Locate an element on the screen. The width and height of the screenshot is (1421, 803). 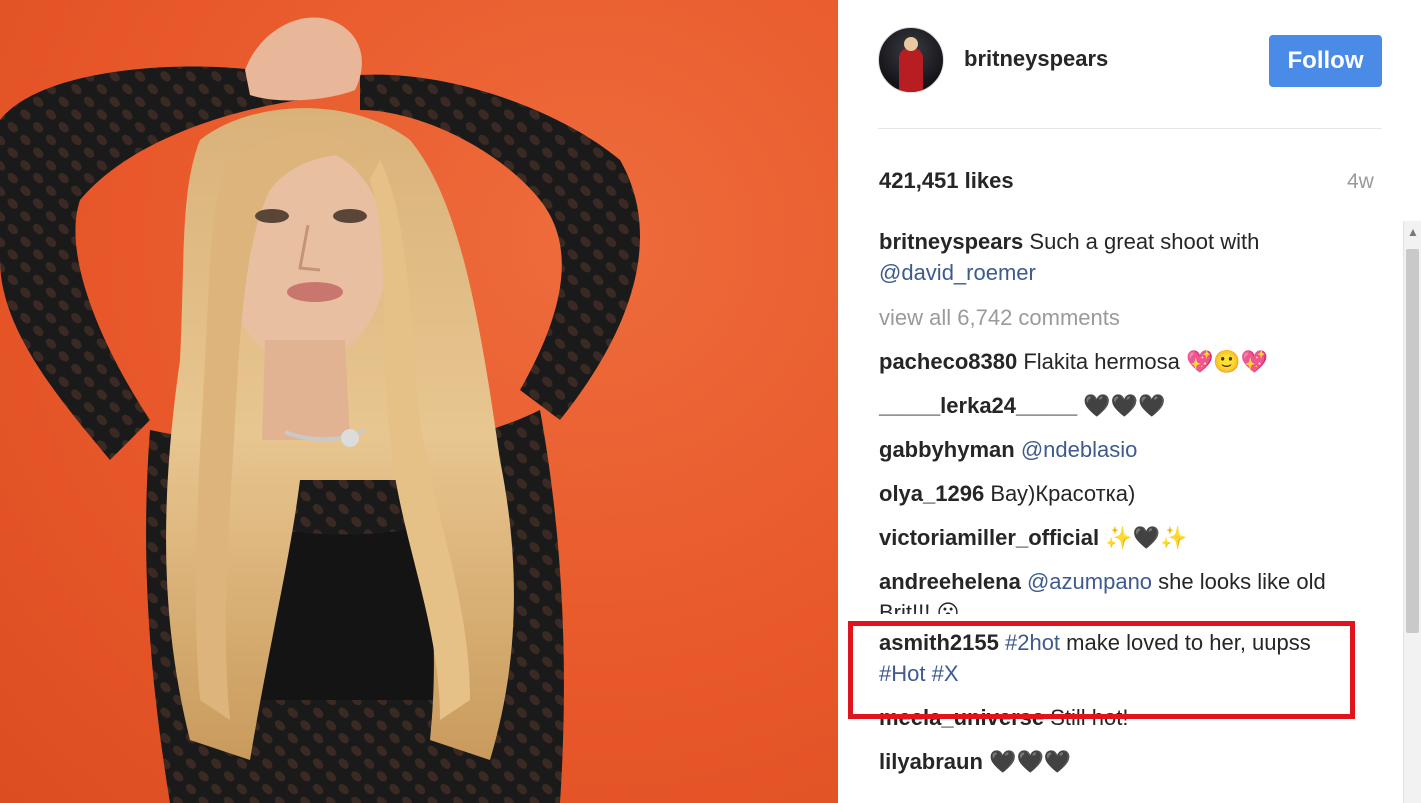
likes-count: 421,451 likes is located at coordinates (946, 181).